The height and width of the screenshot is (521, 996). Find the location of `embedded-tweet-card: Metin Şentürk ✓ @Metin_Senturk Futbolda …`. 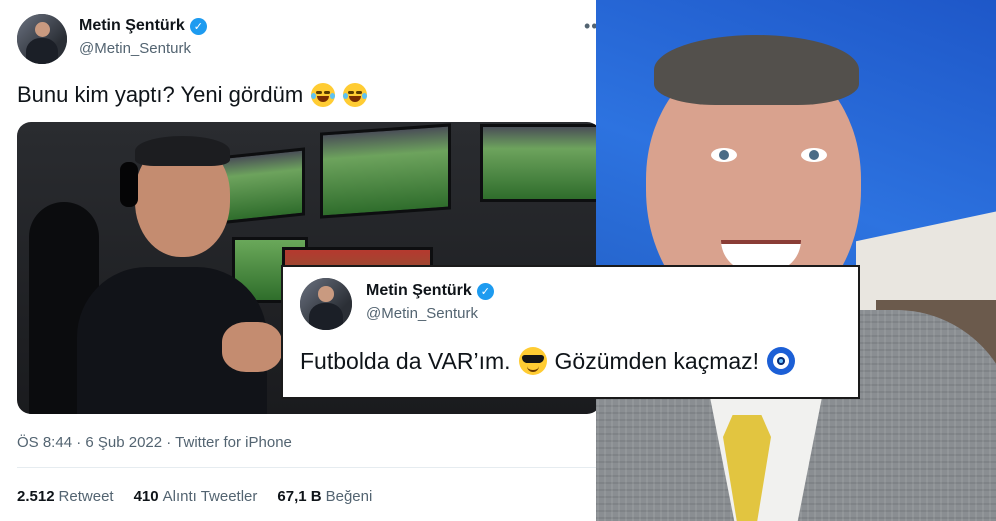

embedded-tweet-card: Metin Şentürk ✓ @Metin_Senturk Futbolda … is located at coordinates (570, 332).